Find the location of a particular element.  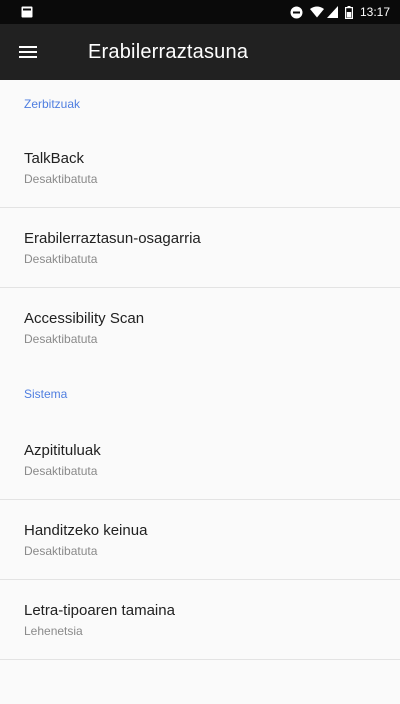

battery-icon is located at coordinates (348, 12).